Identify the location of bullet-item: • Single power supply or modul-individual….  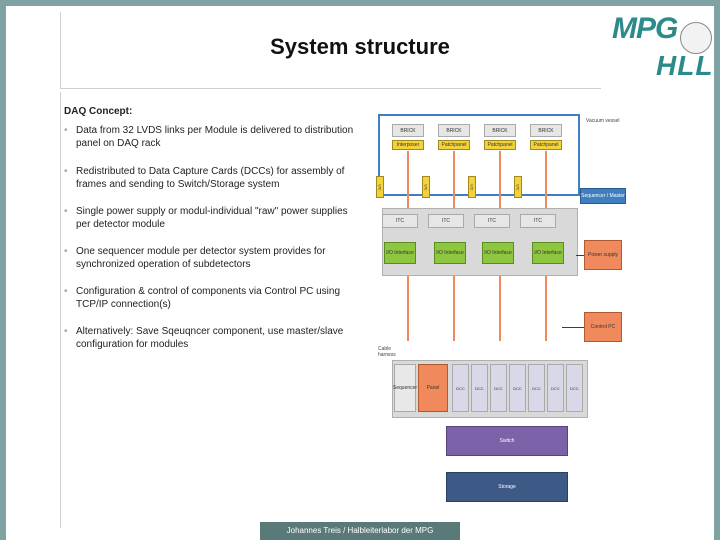
(209, 218).